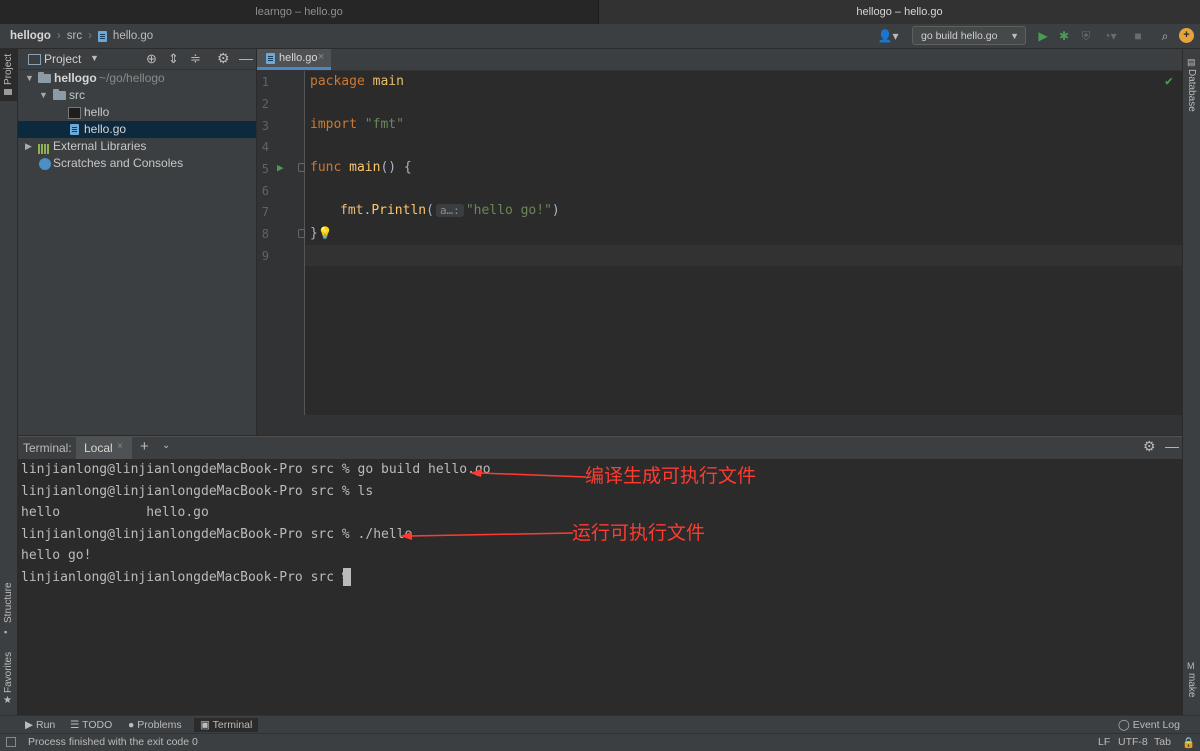 The height and width of the screenshot is (751, 1200). I want to click on annotation-build: 编译生成可执行文件, so click(671, 476).